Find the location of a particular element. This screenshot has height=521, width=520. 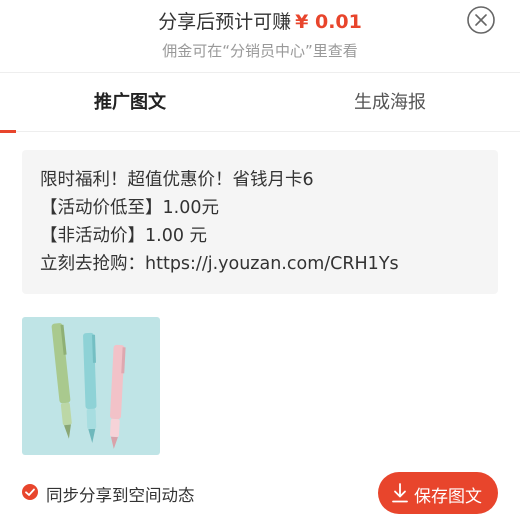

save-label: 保存图文 is located at coordinates (448, 497).